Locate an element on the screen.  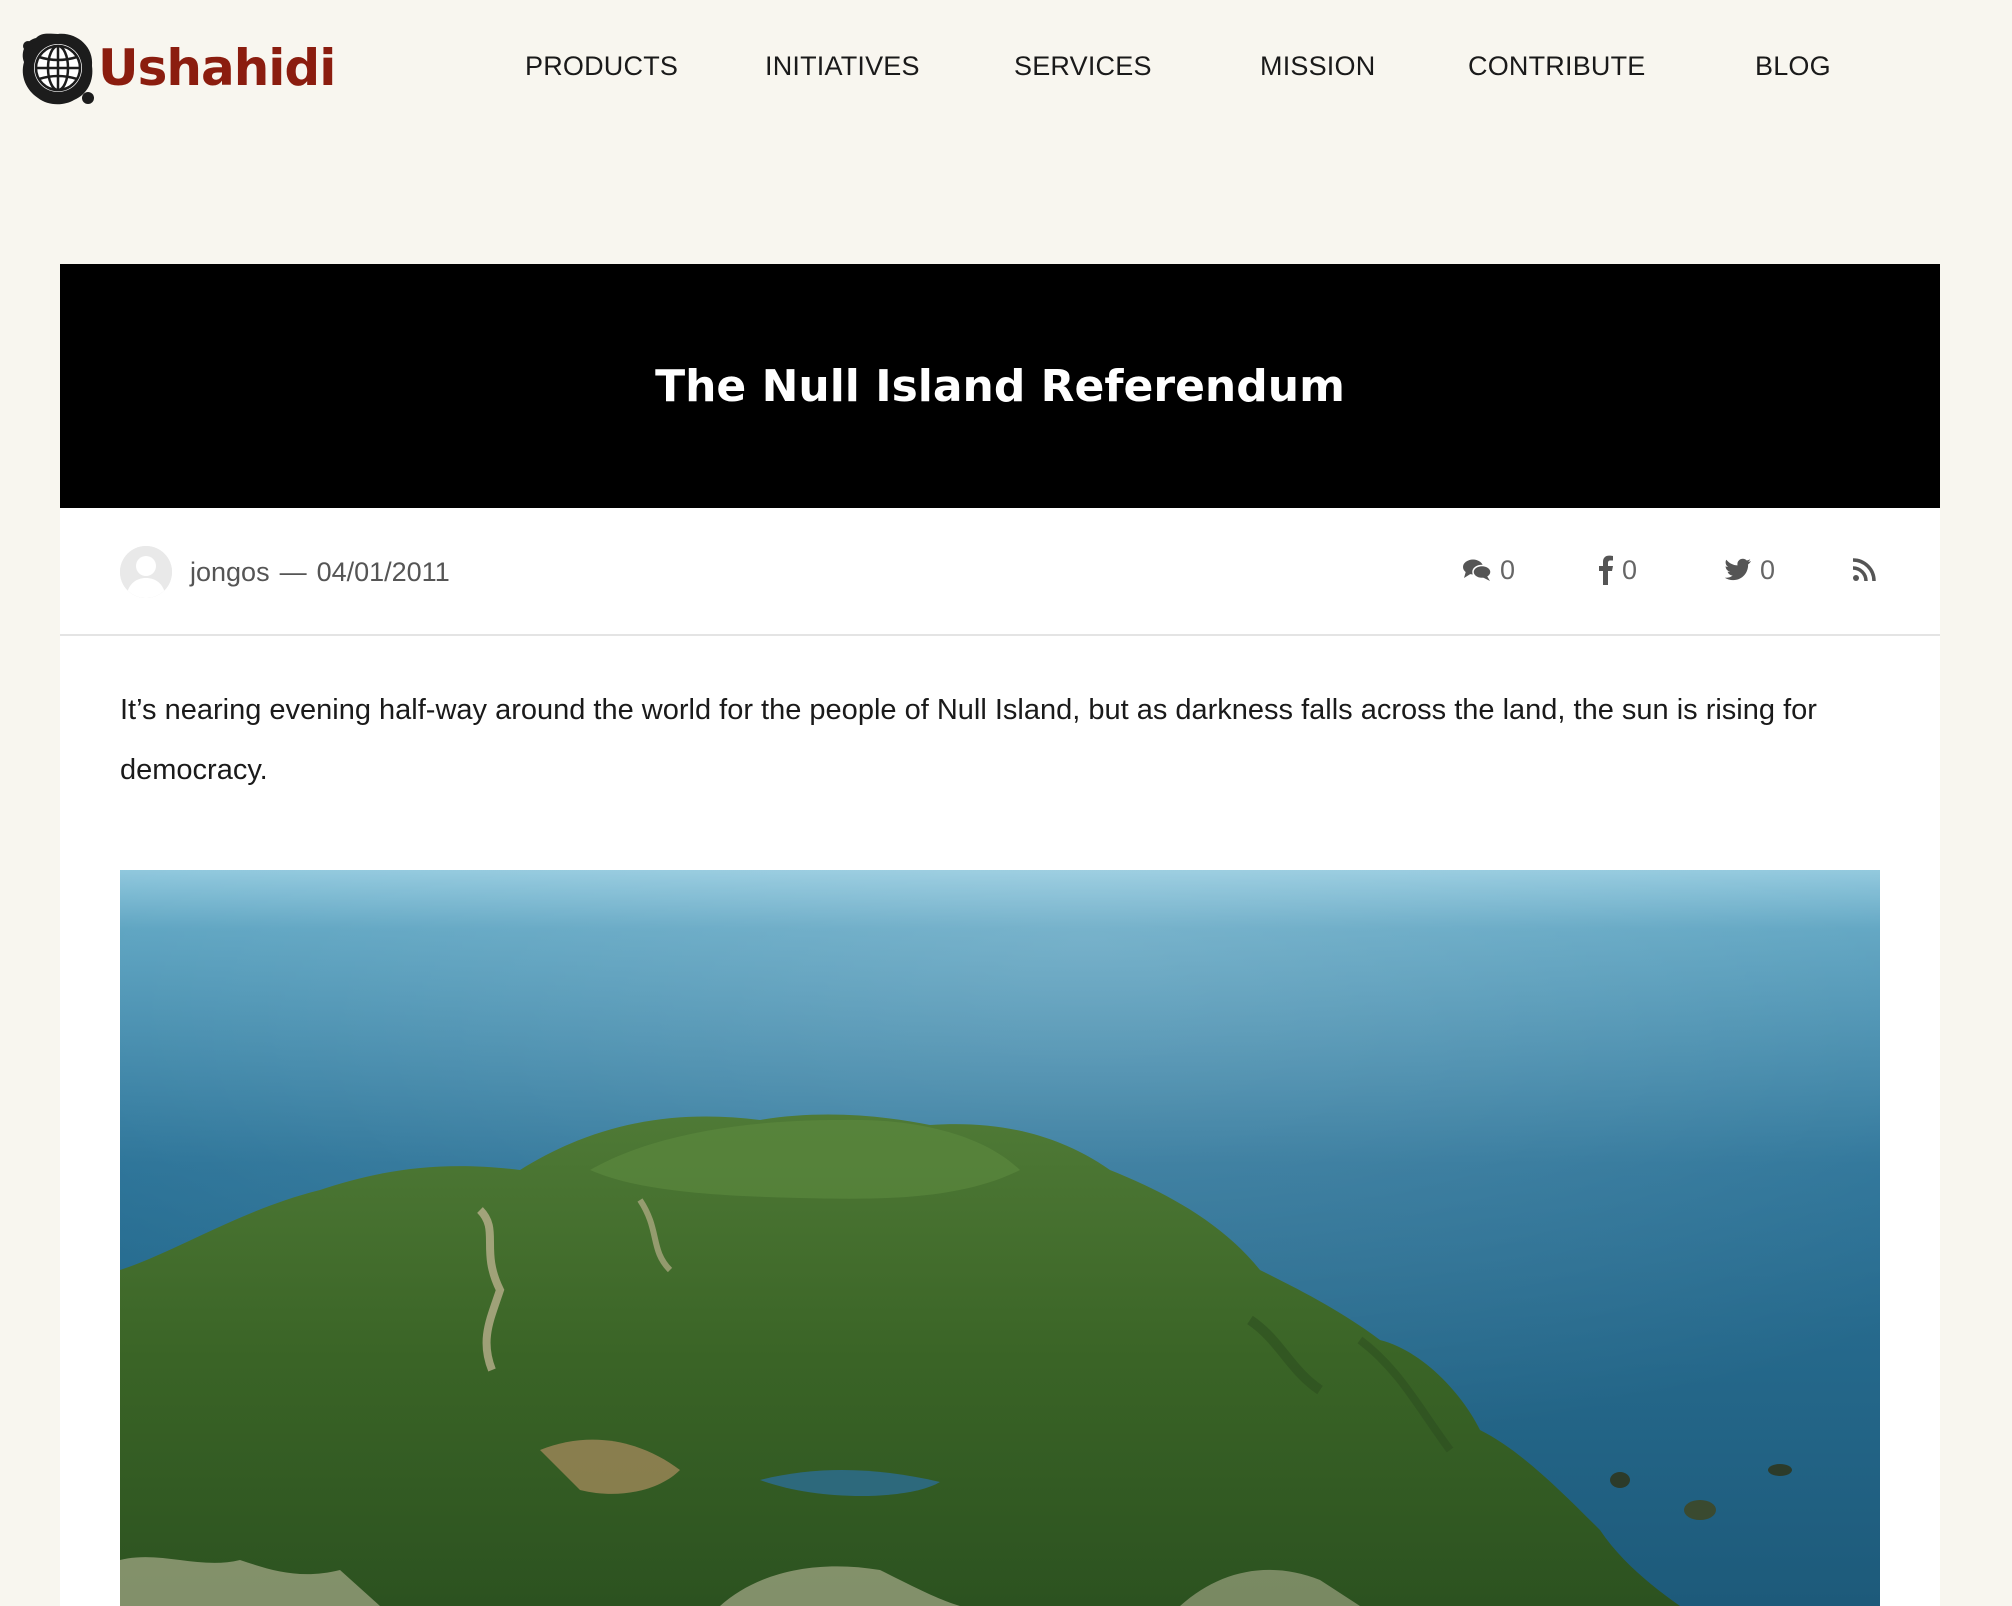
nav-item-blog: BLOG is located at coordinates (1793, 66).